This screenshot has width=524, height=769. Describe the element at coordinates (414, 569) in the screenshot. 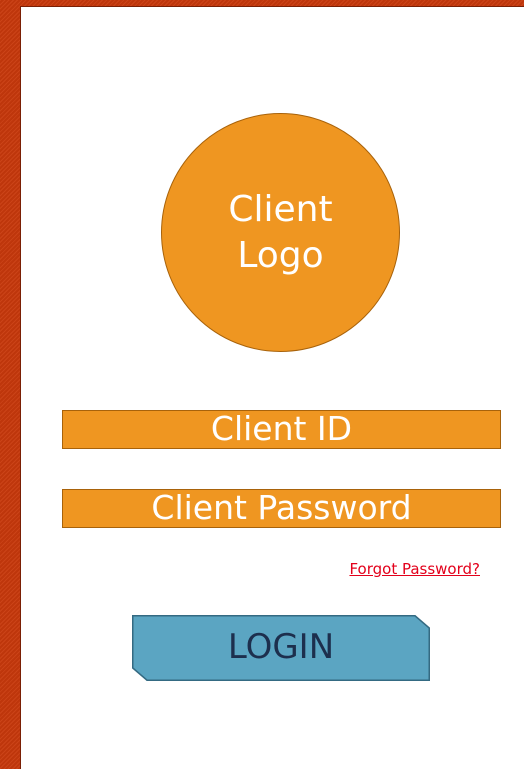

I see `forgot-password-link: Forgot Password?` at that location.